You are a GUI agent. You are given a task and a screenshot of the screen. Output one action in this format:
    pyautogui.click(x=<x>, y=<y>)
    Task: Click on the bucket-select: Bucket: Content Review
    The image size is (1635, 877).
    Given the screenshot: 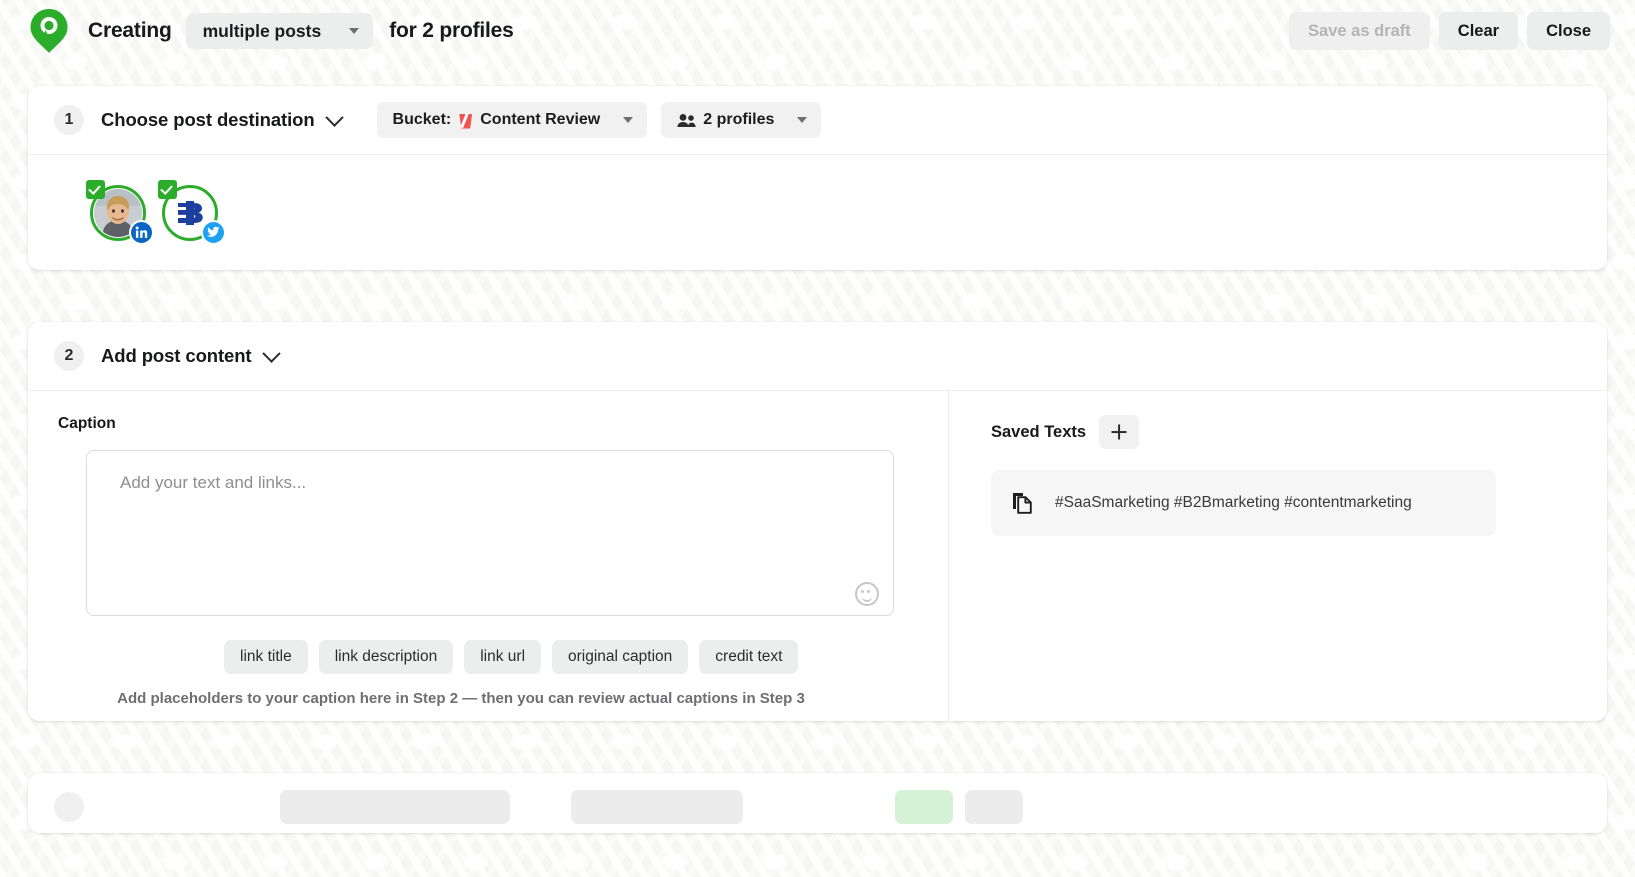 What is the action you would take?
    pyautogui.click(x=512, y=120)
    